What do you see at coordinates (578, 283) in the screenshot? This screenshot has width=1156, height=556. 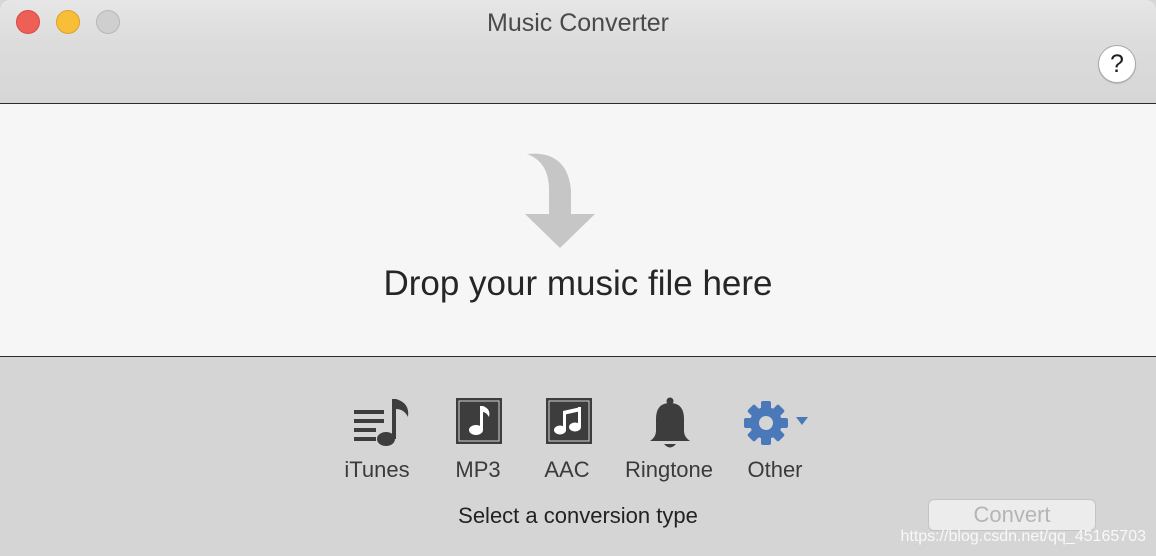 I see `drop-instruction: Drop your music file here` at bounding box center [578, 283].